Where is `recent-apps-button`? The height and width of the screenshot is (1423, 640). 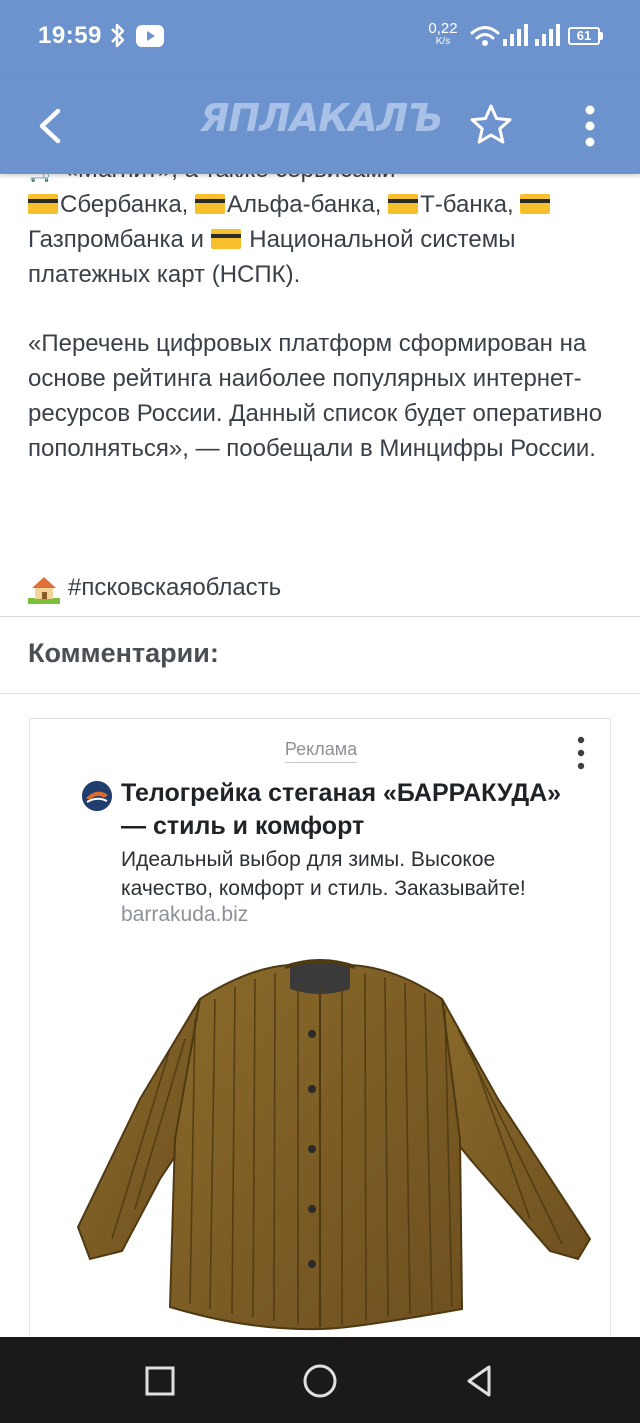 recent-apps-button is located at coordinates (160, 1381).